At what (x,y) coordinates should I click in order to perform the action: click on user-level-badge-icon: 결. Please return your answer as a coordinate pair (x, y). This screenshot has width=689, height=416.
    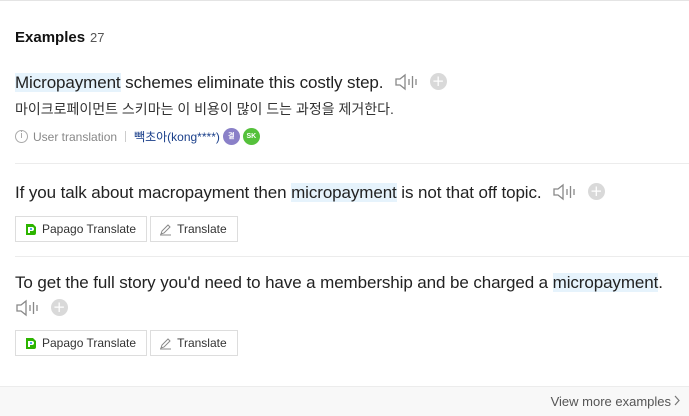
    Looking at the image, I should click on (231, 136).